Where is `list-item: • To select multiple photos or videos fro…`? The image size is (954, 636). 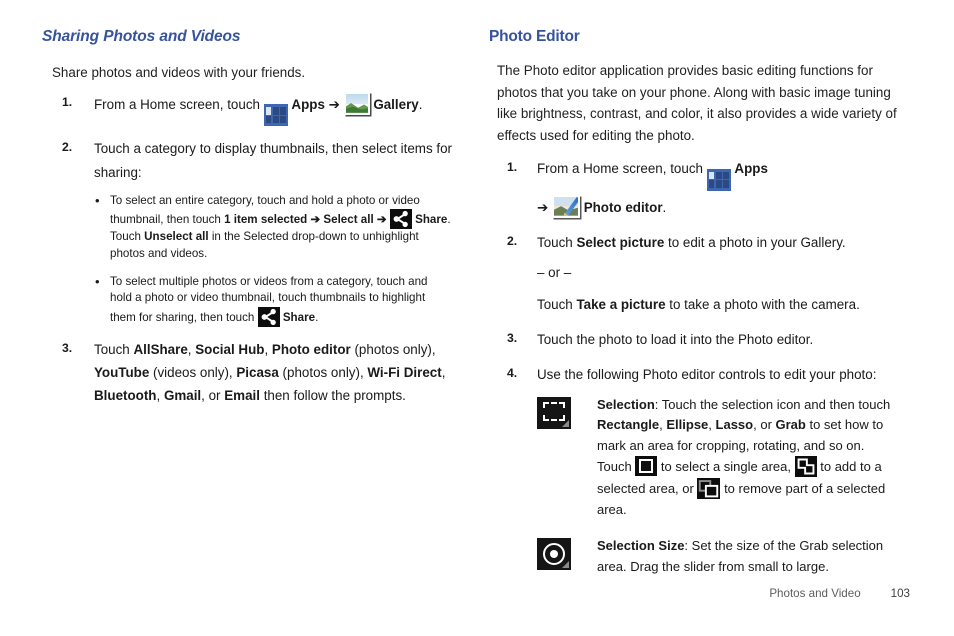
list-item: • To select multiple photos or videos fro… is located at coordinates (273, 300).